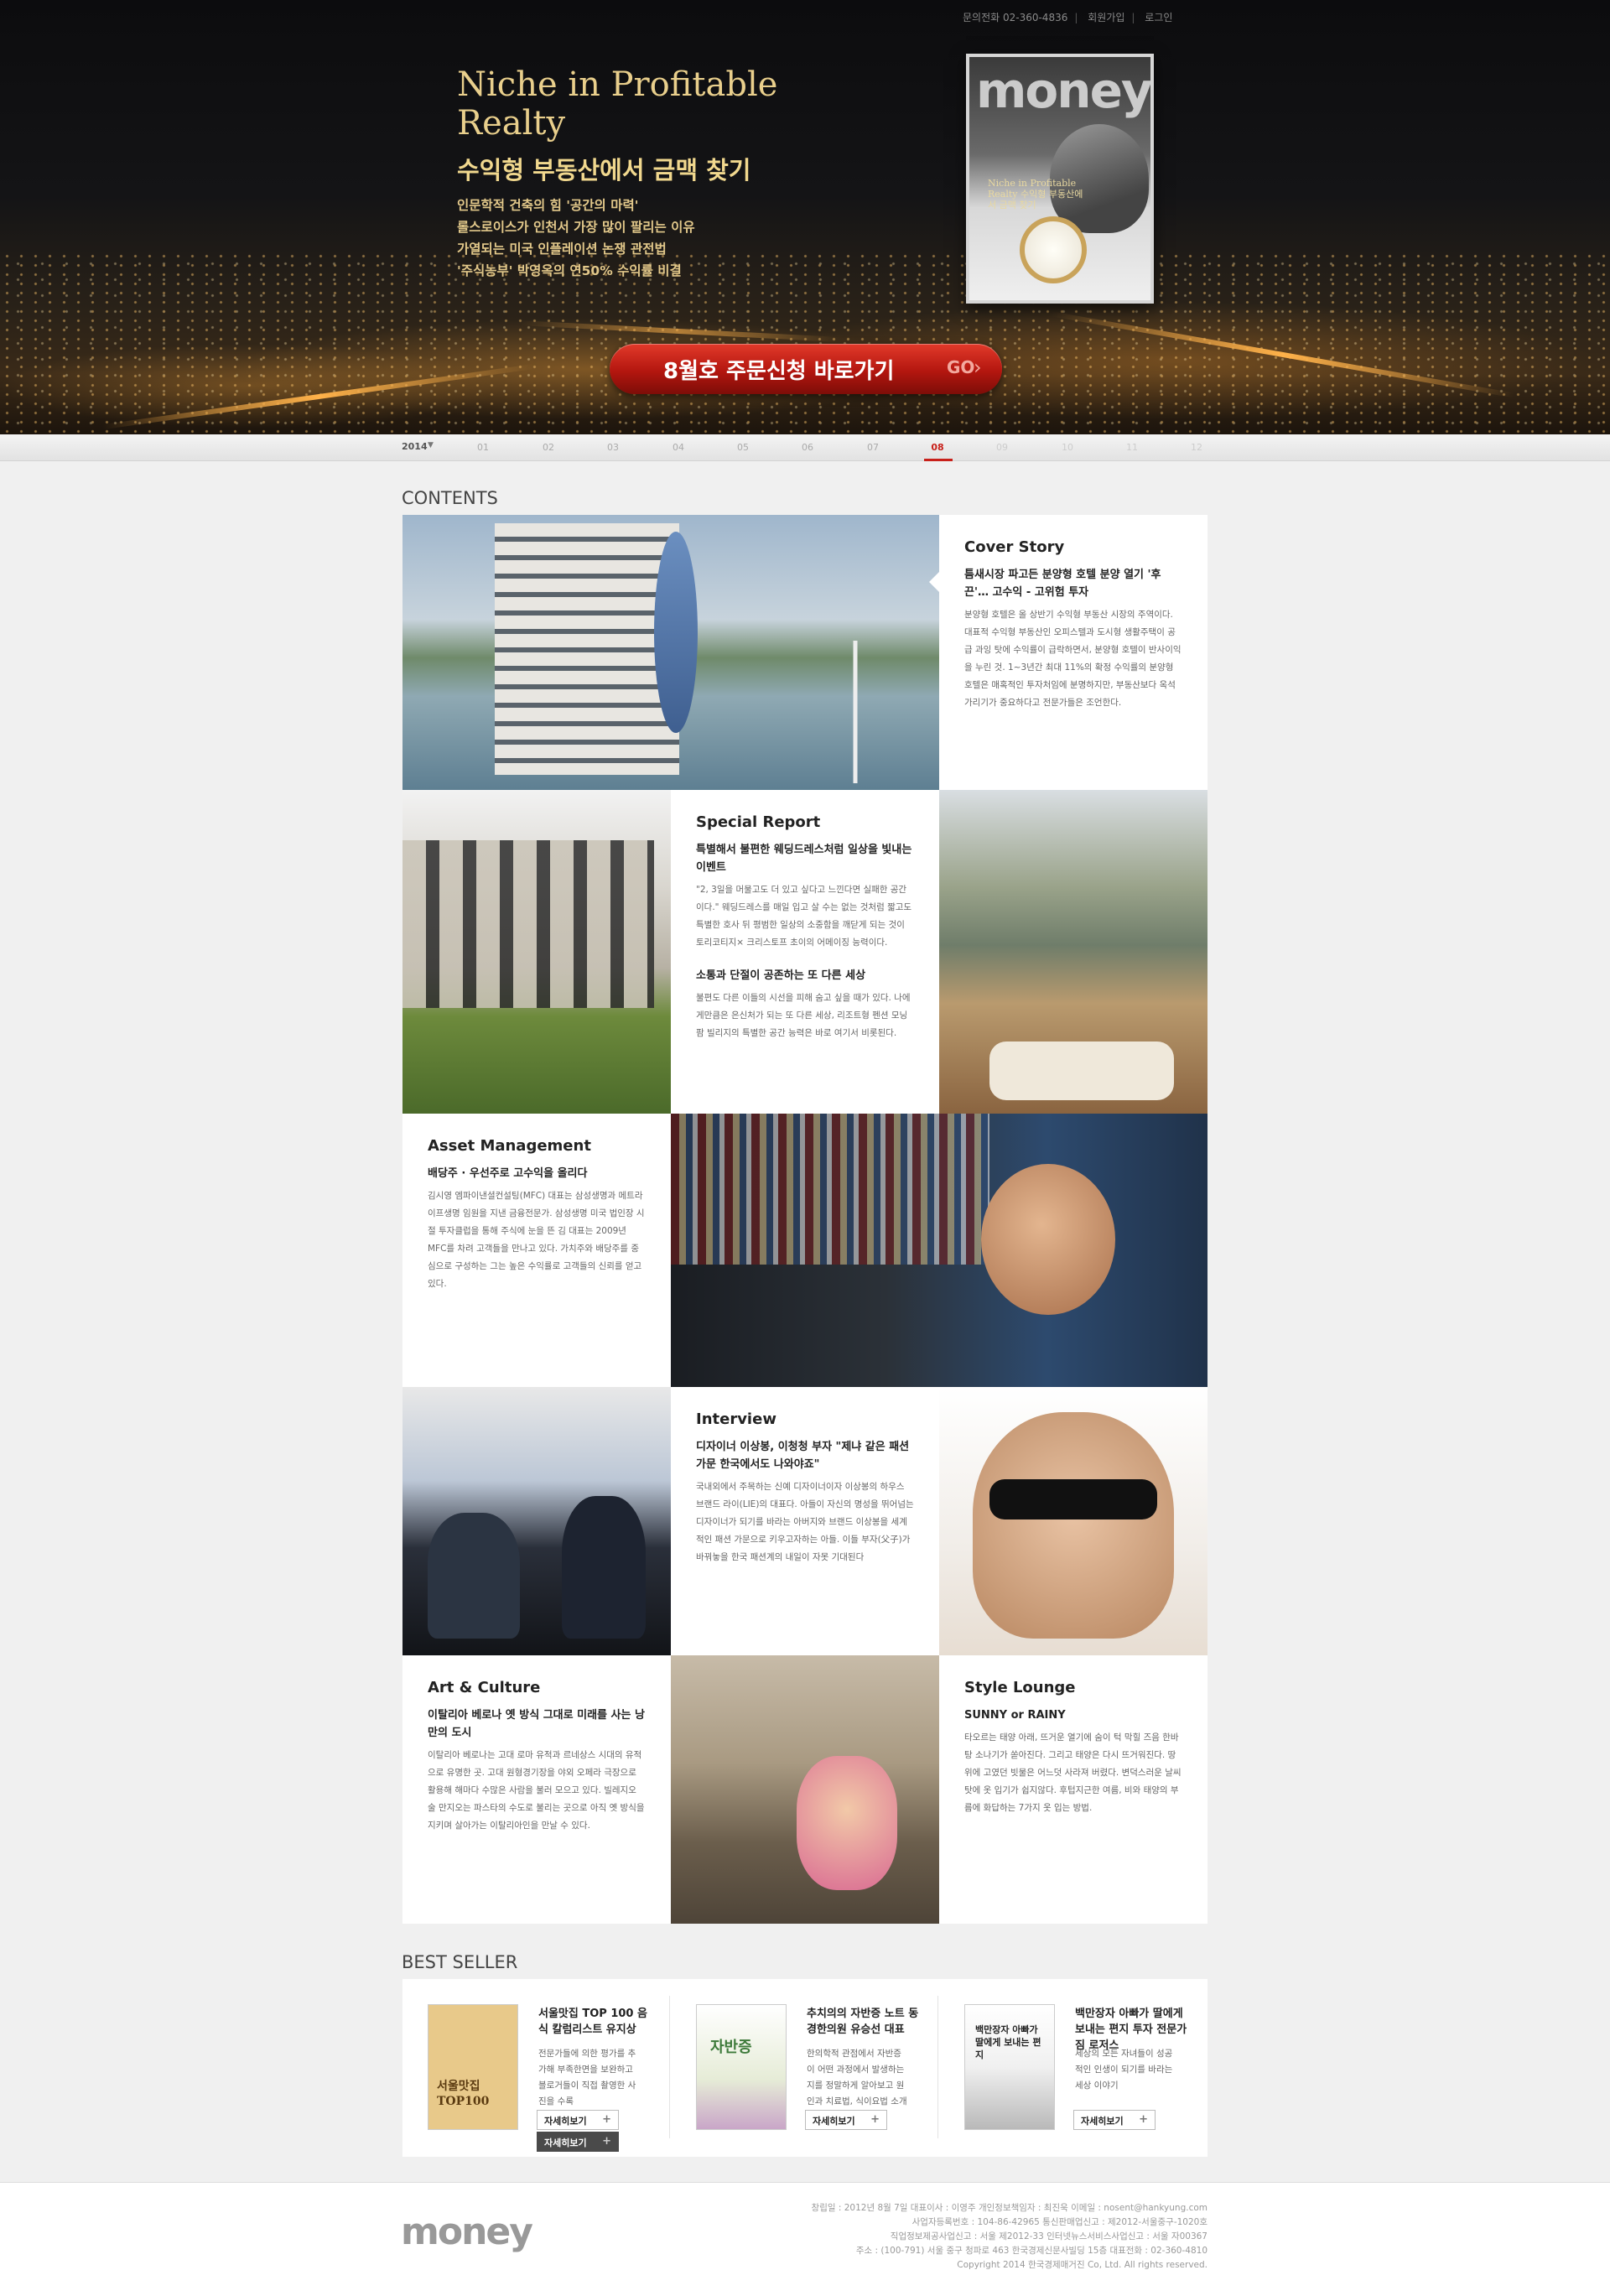 The width and height of the screenshot is (1610, 2296). I want to click on cover-story-title: Cover Story, so click(1014, 547).